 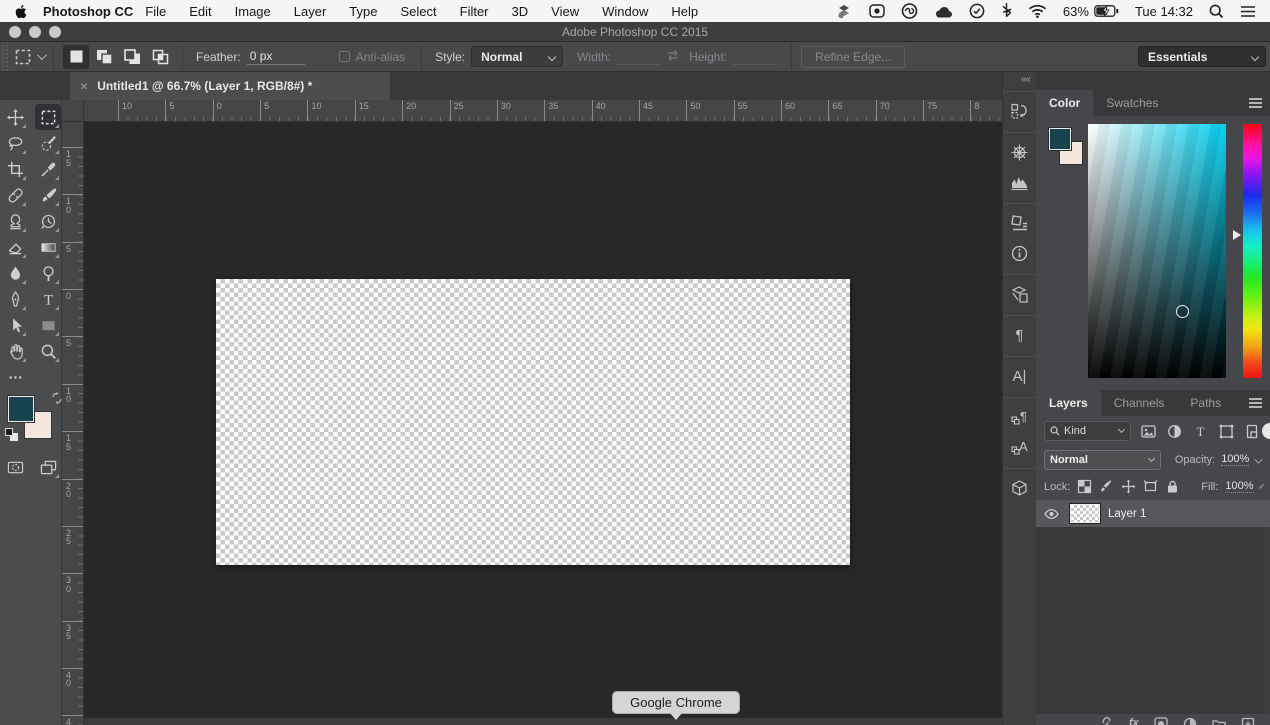 What do you see at coordinates (1202, 56) in the screenshot?
I see `workspace-switcher: Essentials` at bounding box center [1202, 56].